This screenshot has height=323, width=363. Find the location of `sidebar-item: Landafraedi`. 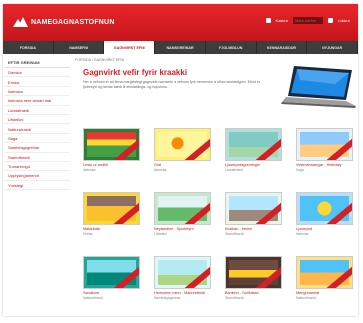

sidebar-item: Landafraedi is located at coordinates (37, 110).